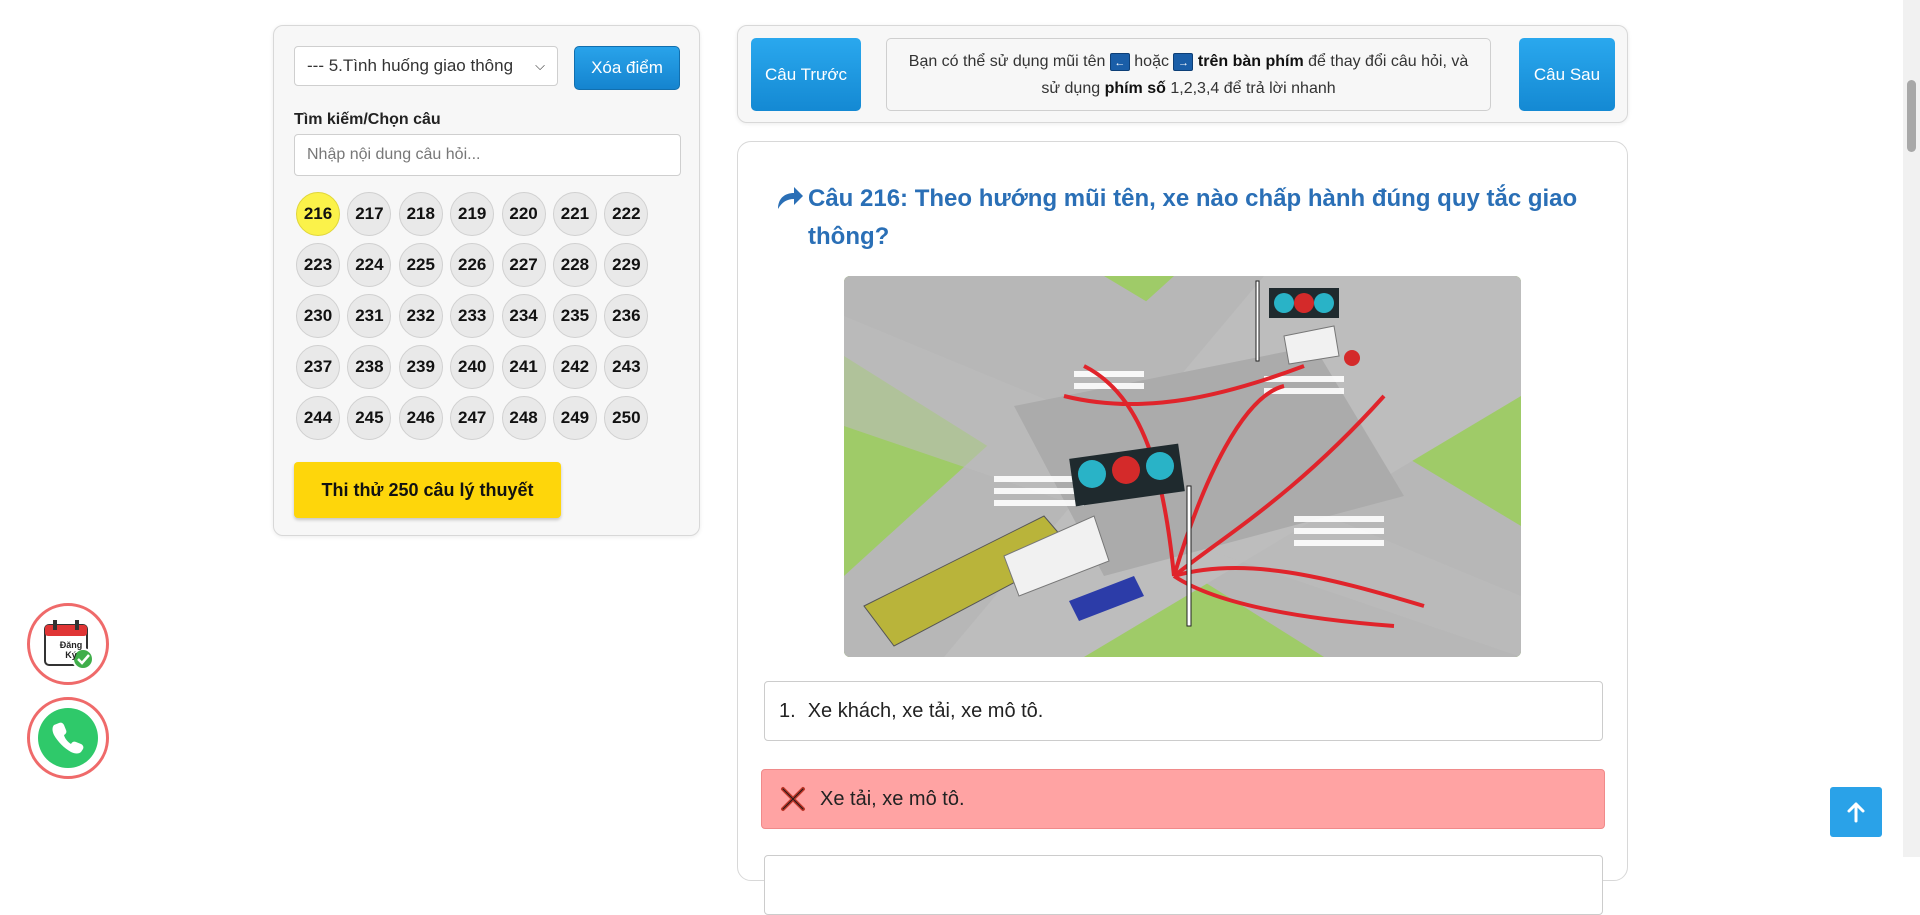 Image resolution: width=1920 pixels, height=915 pixels. What do you see at coordinates (523, 316) in the screenshot?
I see `question-number-234: 234` at bounding box center [523, 316].